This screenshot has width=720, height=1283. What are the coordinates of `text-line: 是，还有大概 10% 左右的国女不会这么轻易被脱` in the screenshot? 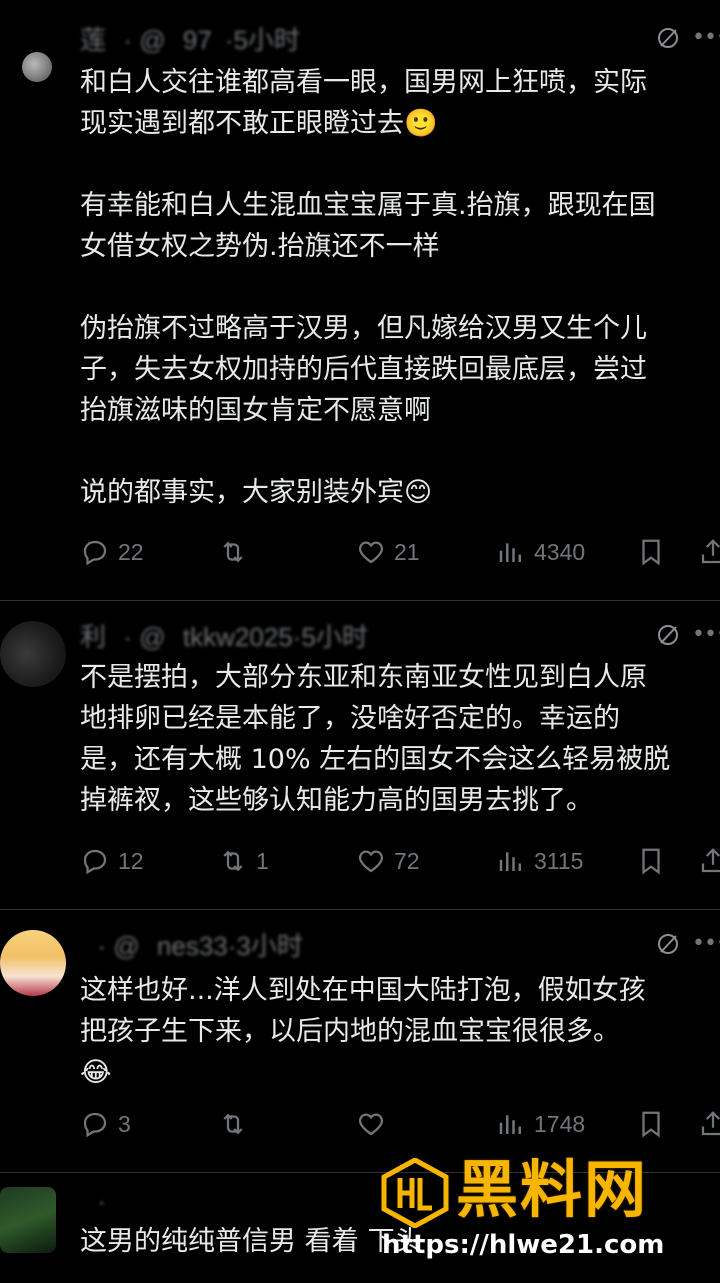 It's located at (375, 759).